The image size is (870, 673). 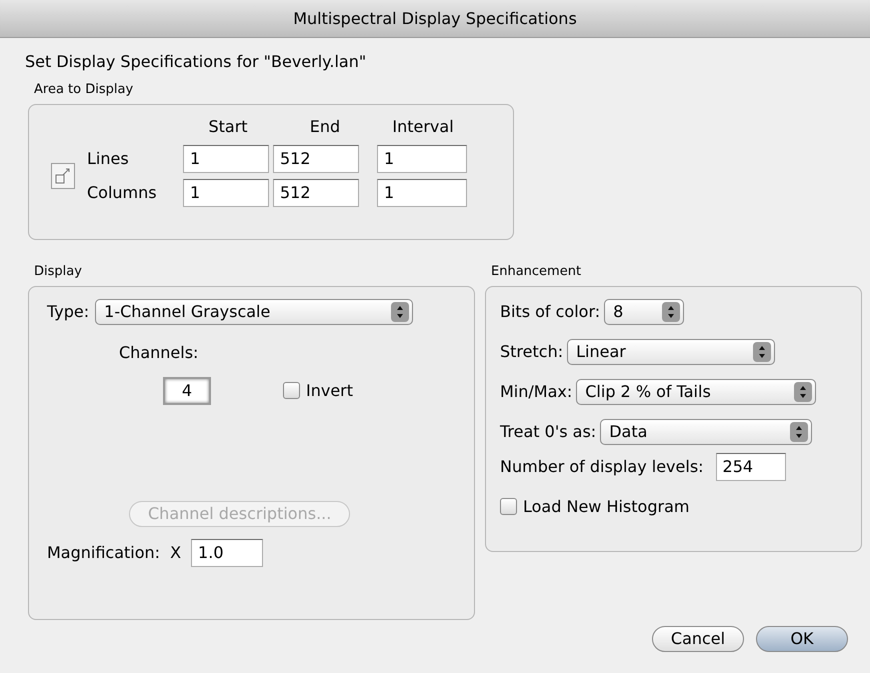 I want to click on select-label: Min/Max:, so click(x=536, y=391).